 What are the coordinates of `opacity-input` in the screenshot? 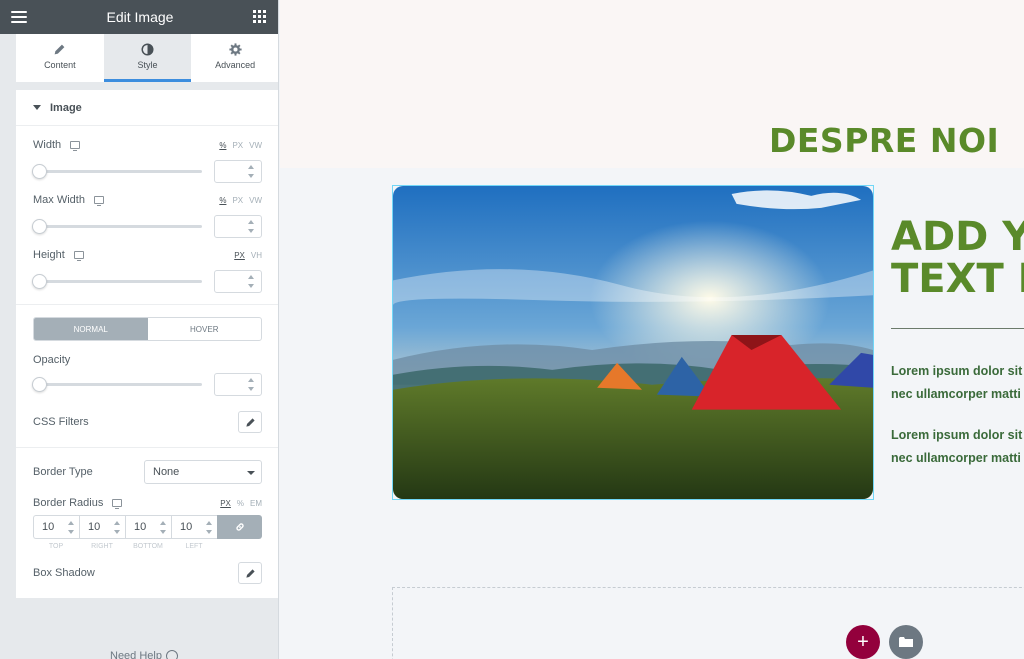 It's located at (238, 384).